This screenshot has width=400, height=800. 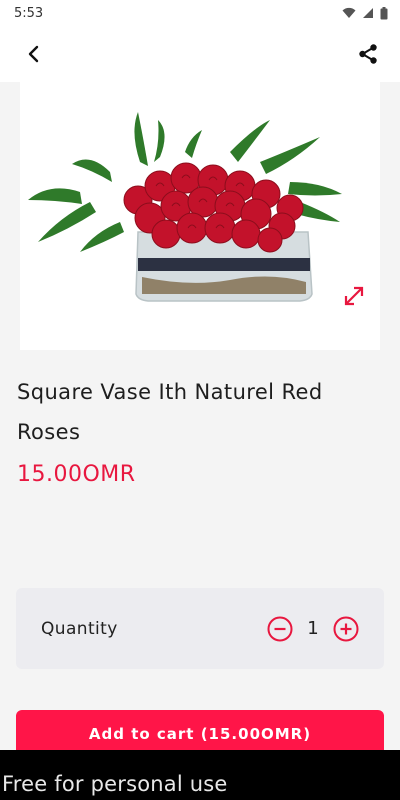 I want to click on app-bar, so click(x=200, y=54).